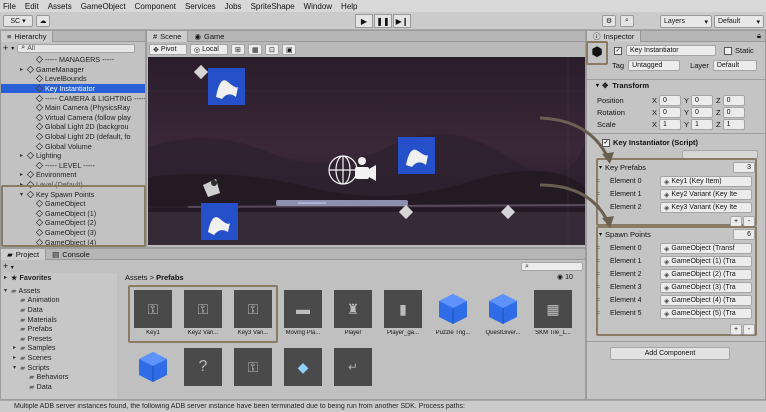 The width and height of the screenshot is (766, 412). What do you see at coordinates (209, 49) in the screenshot?
I see `space-dropdown: ◎ Local` at bounding box center [209, 49].